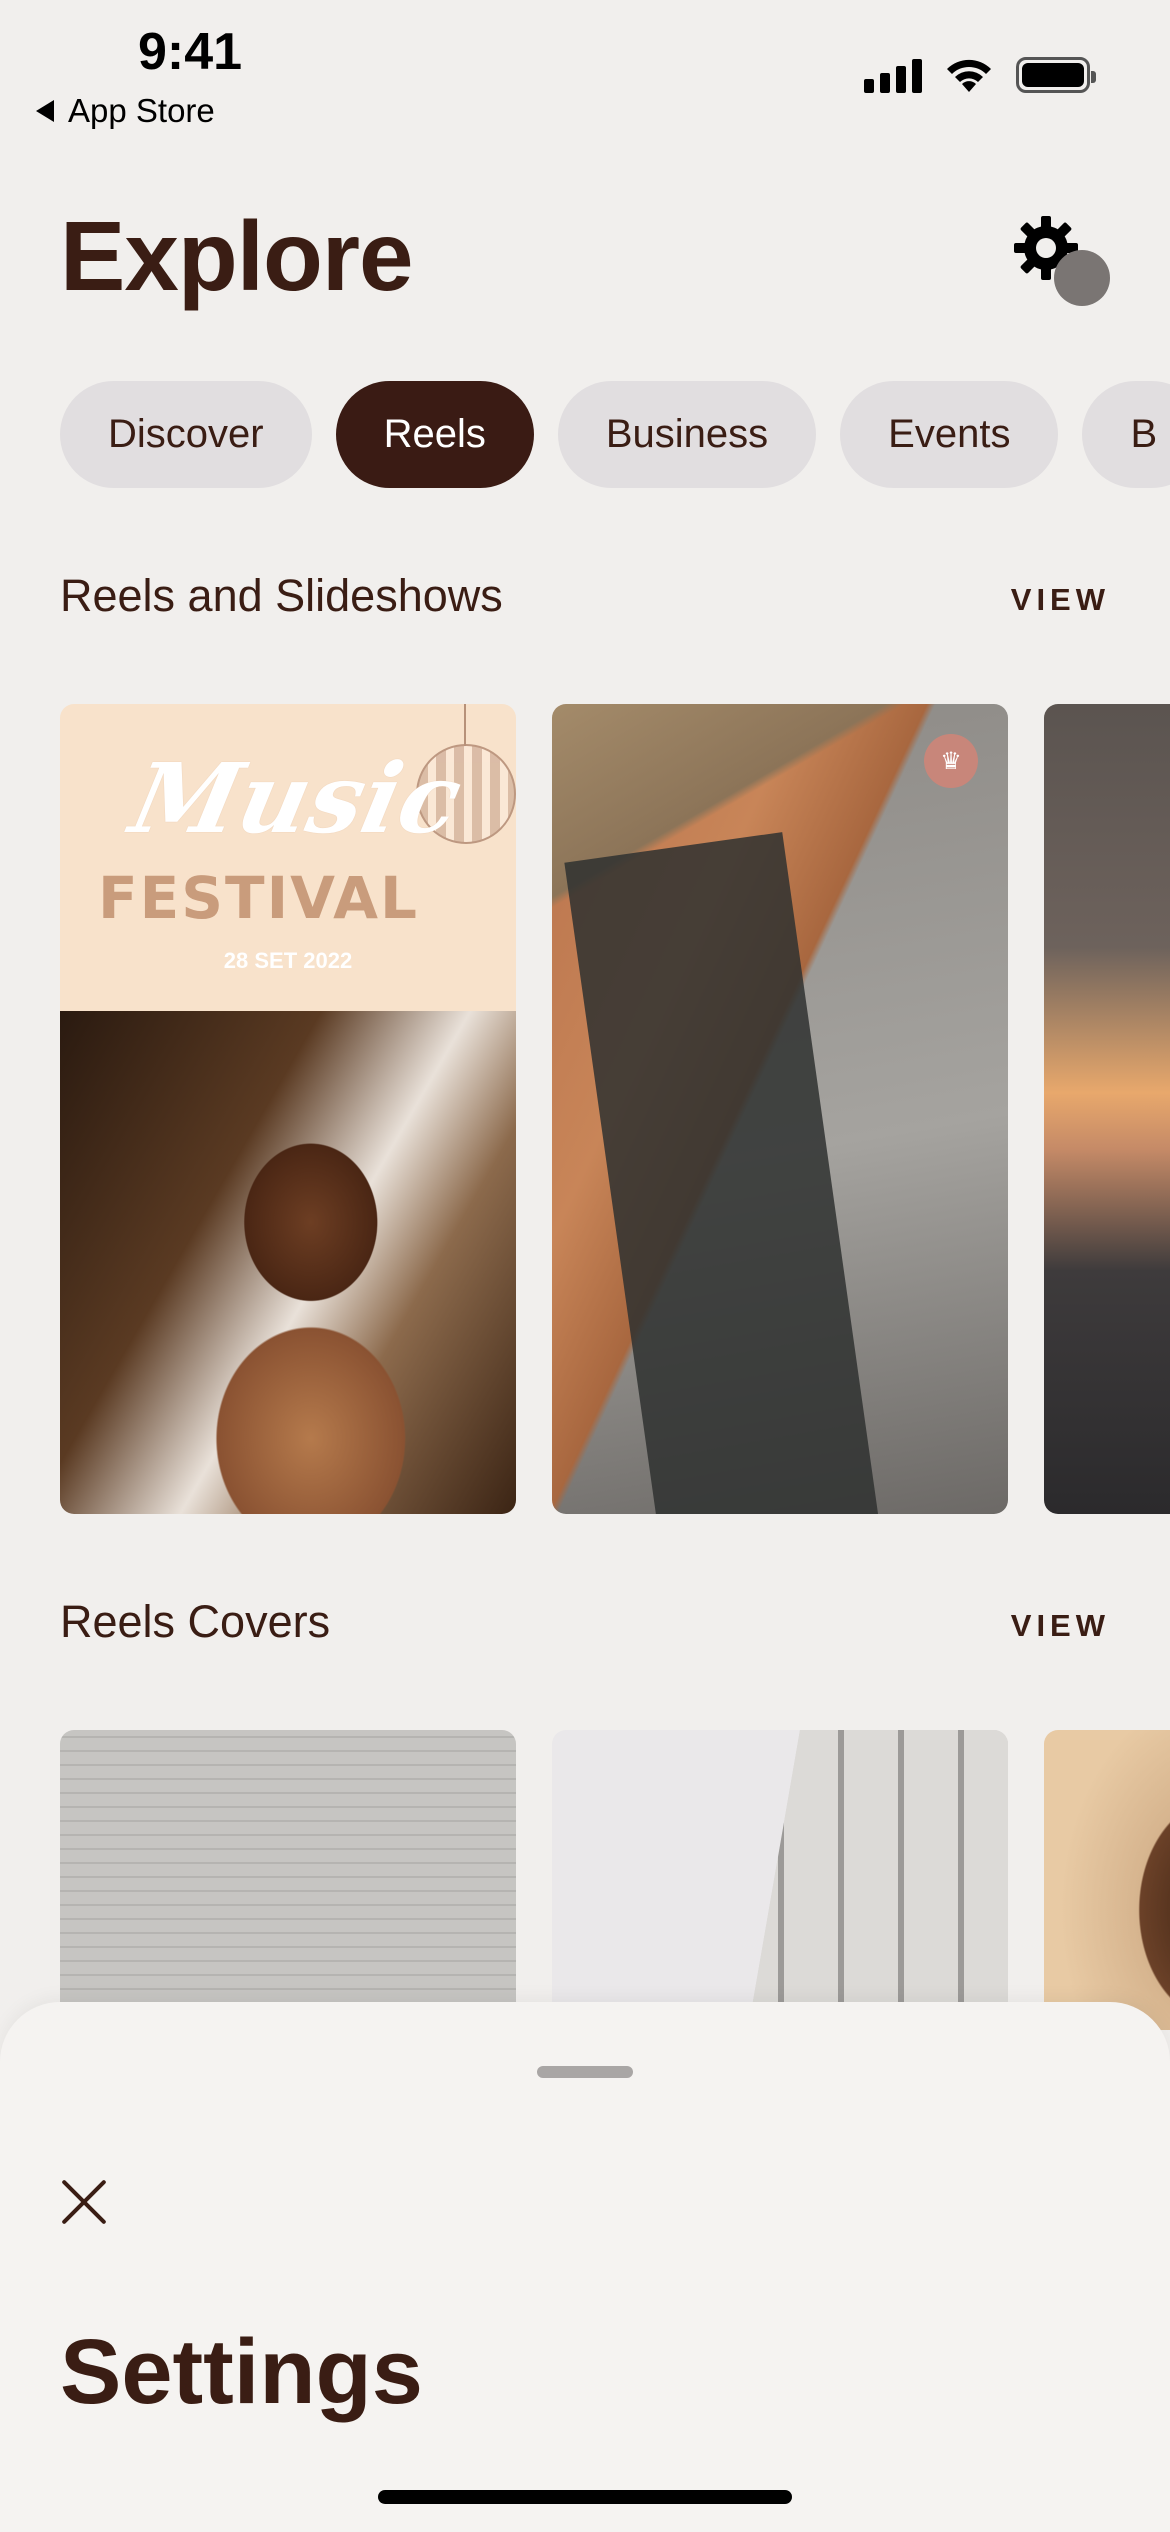  Describe the element at coordinates (236, 256) in the screenshot. I see `page-title: Explore` at that location.